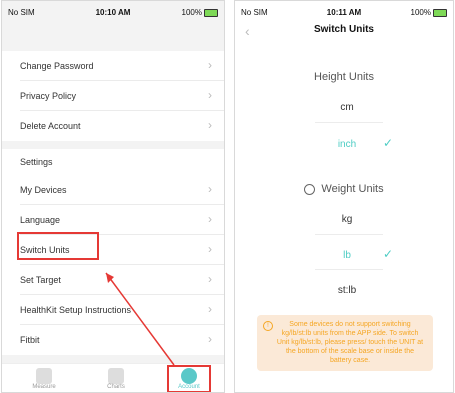 The width and height of the screenshot is (455, 393). Describe the element at coordinates (268, 326) in the screenshot. I see `info-icon: !` at that location.